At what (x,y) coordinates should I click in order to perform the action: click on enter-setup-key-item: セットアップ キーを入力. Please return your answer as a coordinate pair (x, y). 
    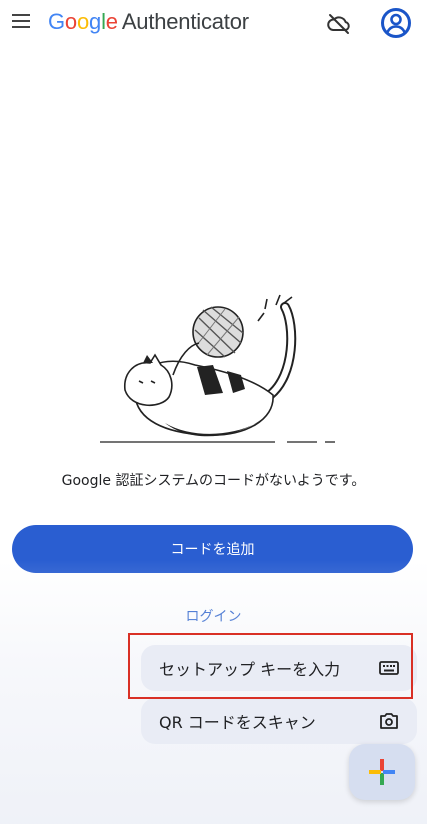
    Looking at the image, I should click on (279, 668).